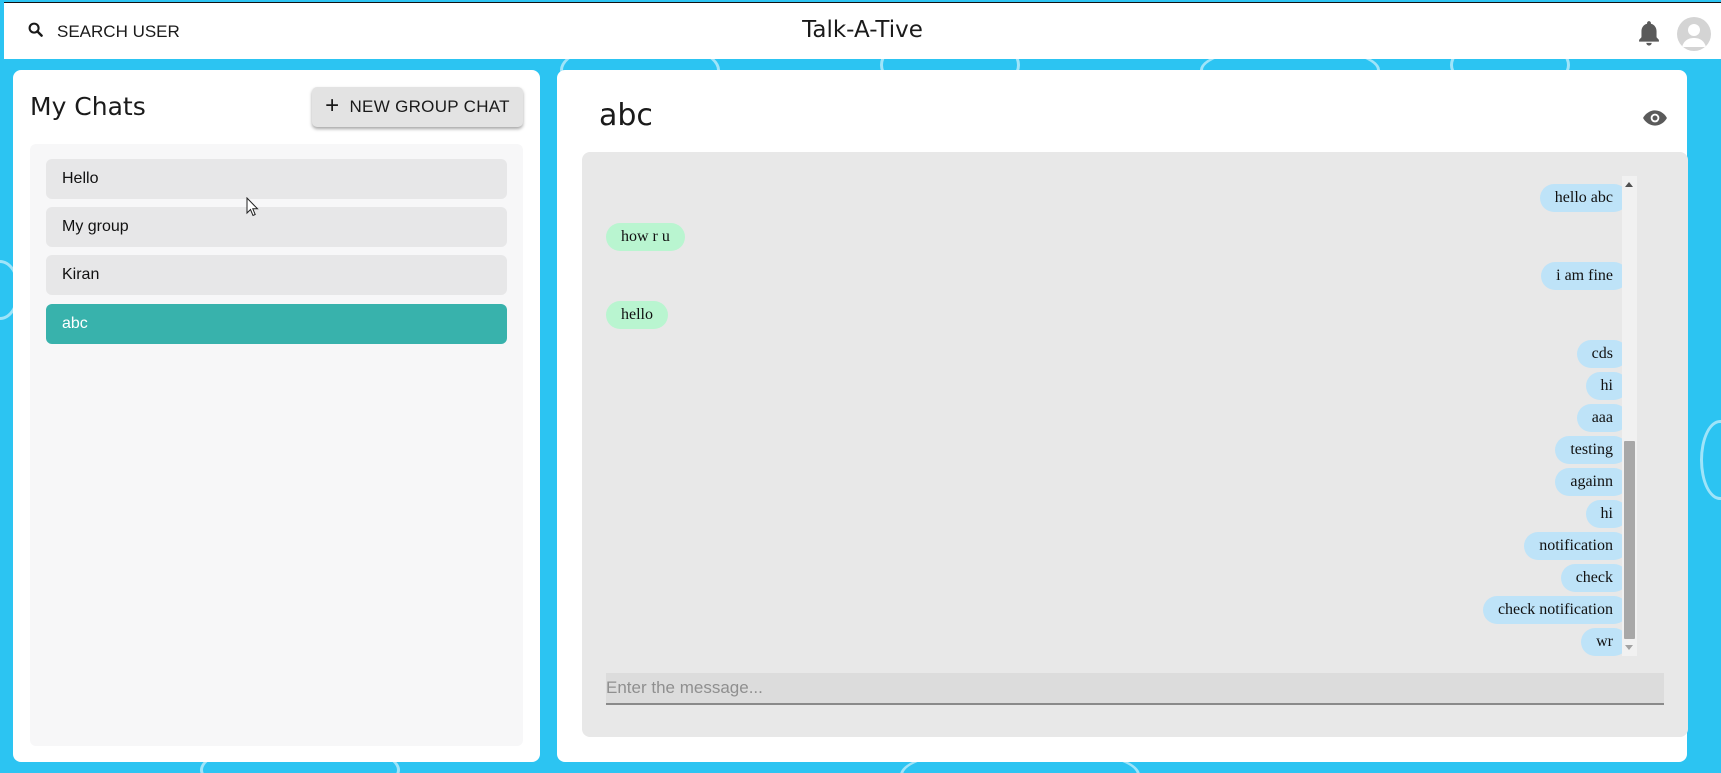 The width and height of the screenshot is (1721, 773). What do you see at coordinates (1555, 610) in the screenshot?
I see `message-bubble-sent: check notification` at bounding box center [1555, 610].